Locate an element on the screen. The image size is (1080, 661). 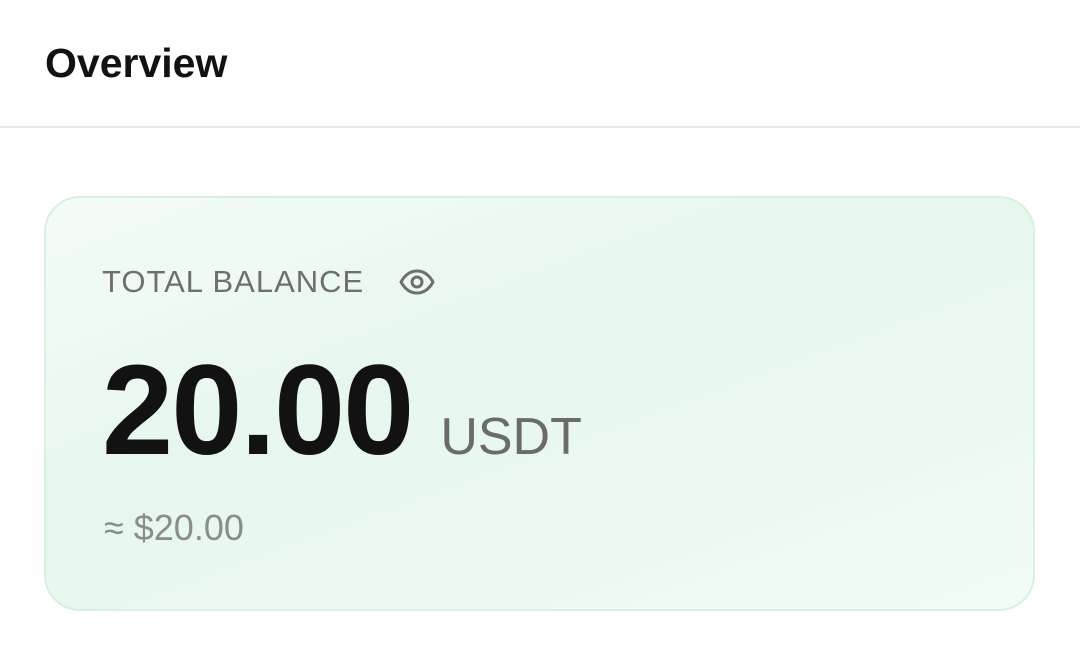
balance-amount: 20.00 is located at coordinates (258, 410).